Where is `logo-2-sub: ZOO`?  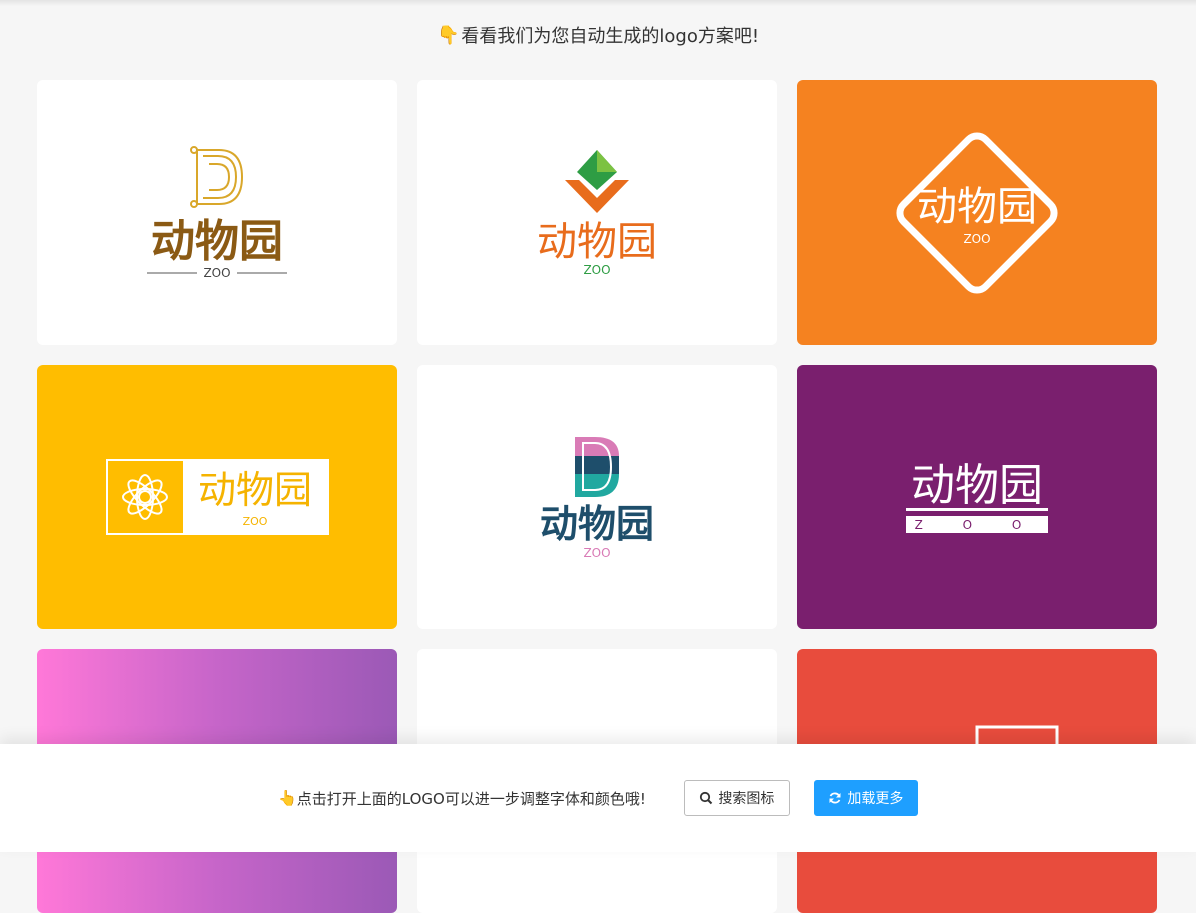
logo-2-sub: ZOO is located at coordinates (596, 270).